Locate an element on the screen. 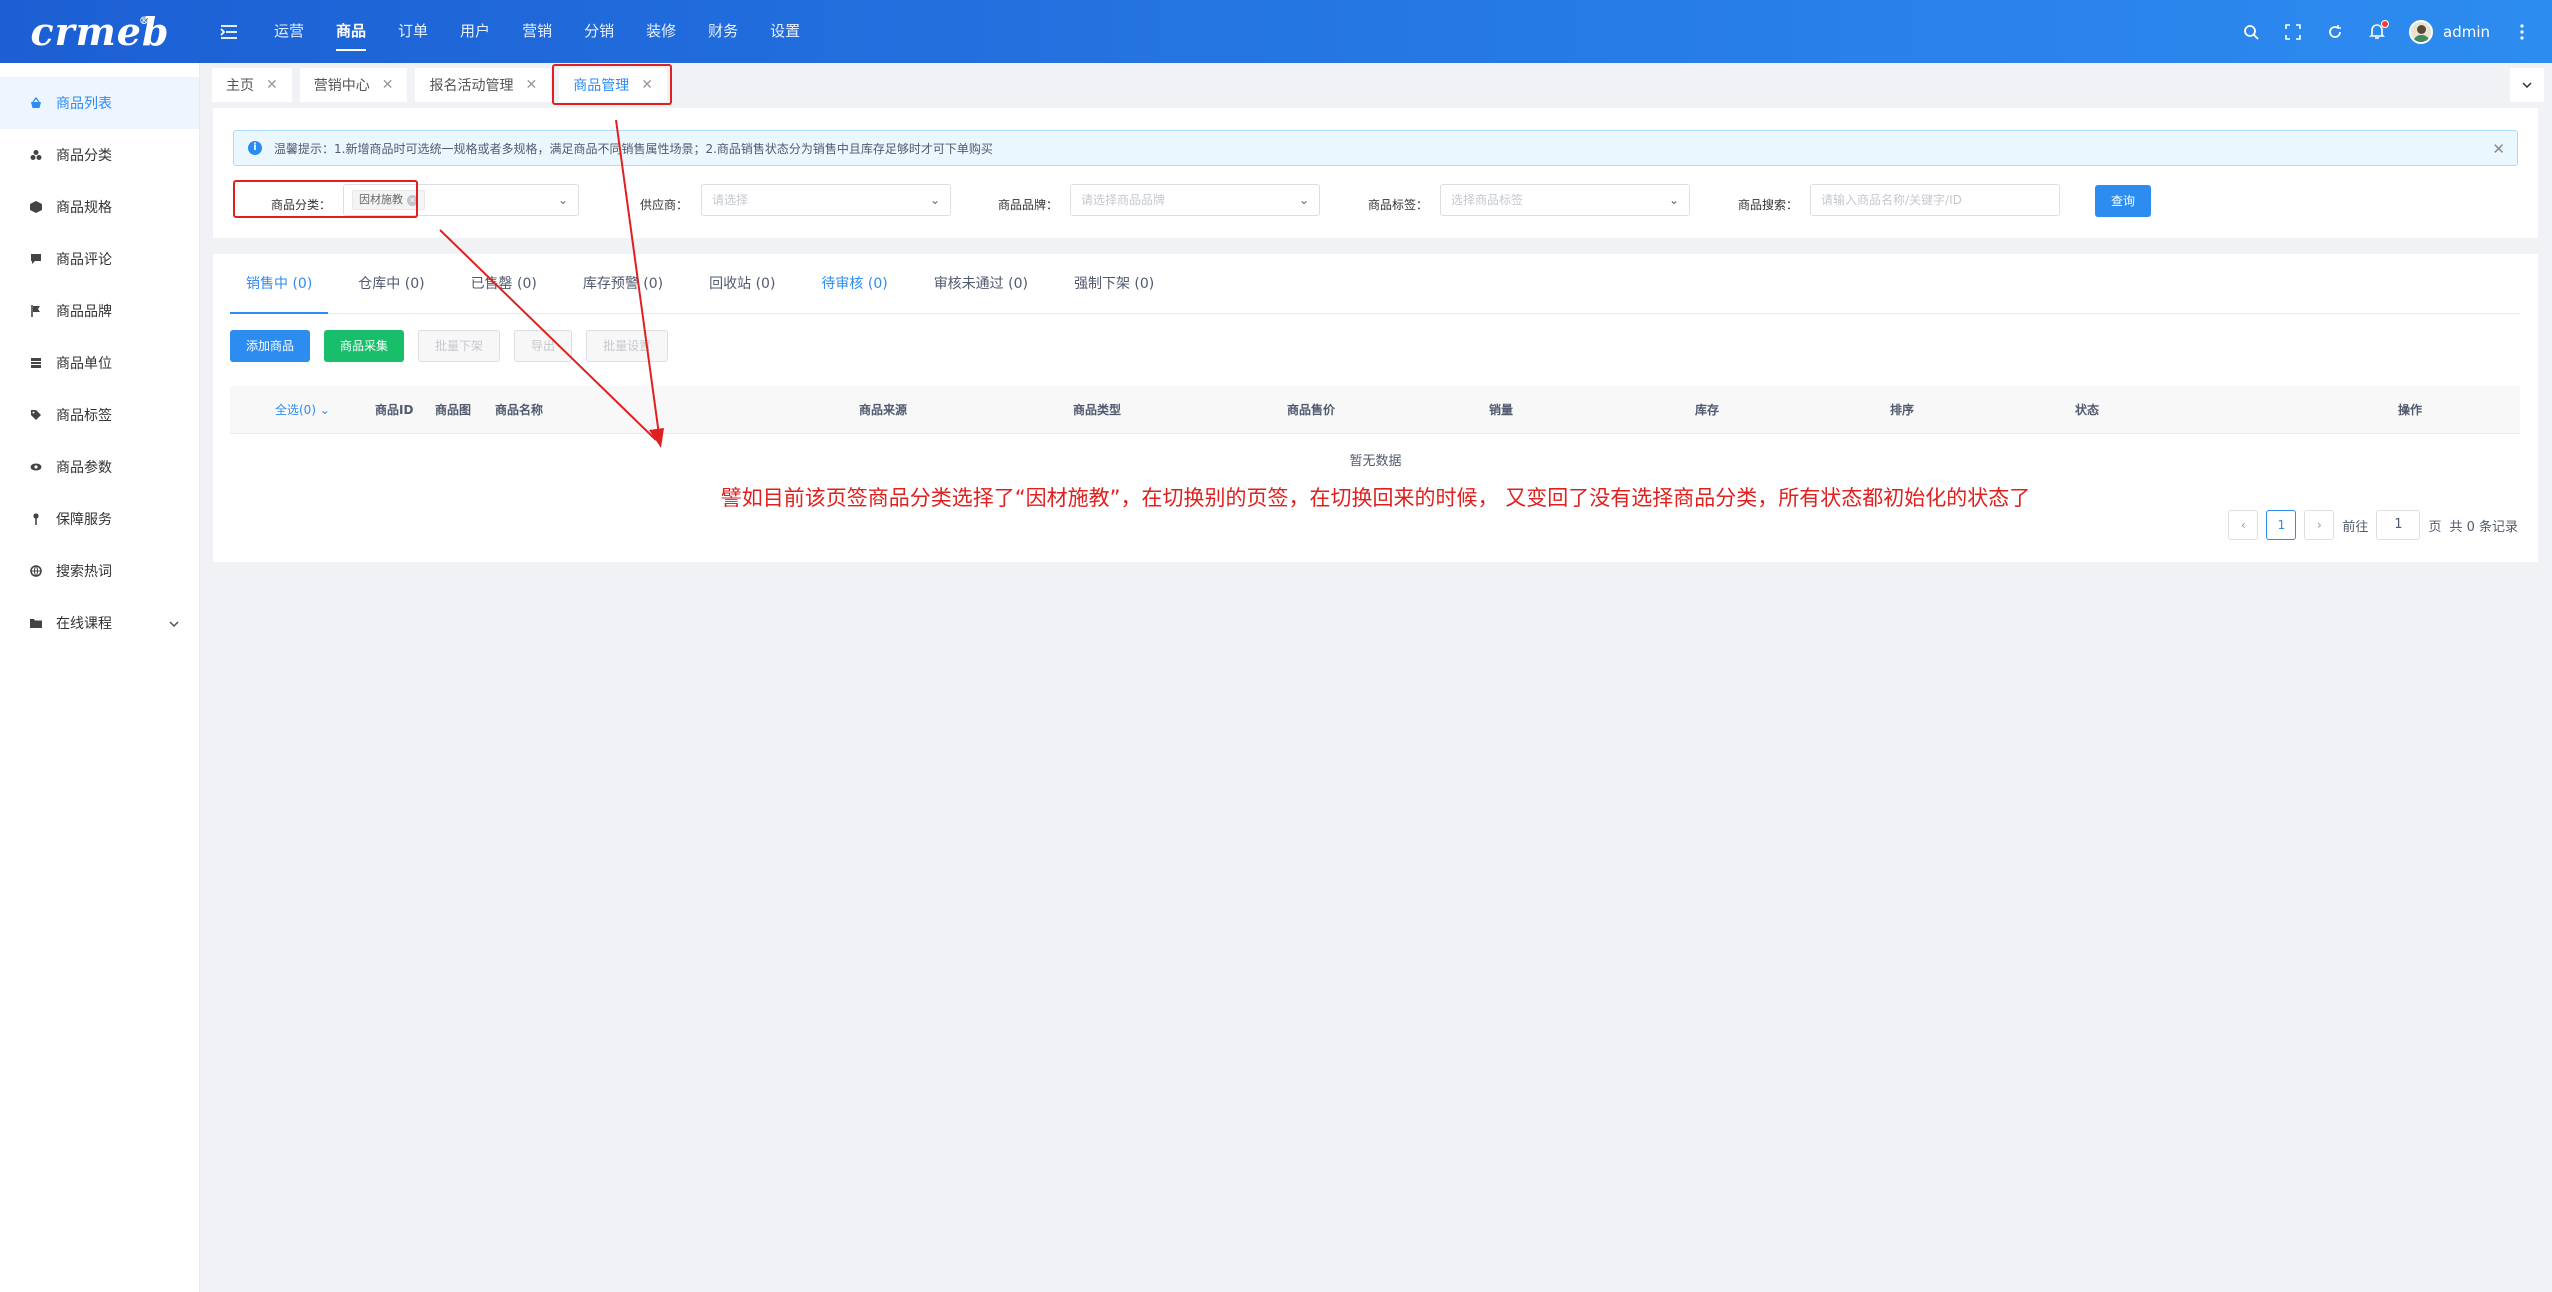 The height and width of the screenshot is (1292, 2552). tab-on-sale: 销售中 (0) is located at coordinates (279, 284).